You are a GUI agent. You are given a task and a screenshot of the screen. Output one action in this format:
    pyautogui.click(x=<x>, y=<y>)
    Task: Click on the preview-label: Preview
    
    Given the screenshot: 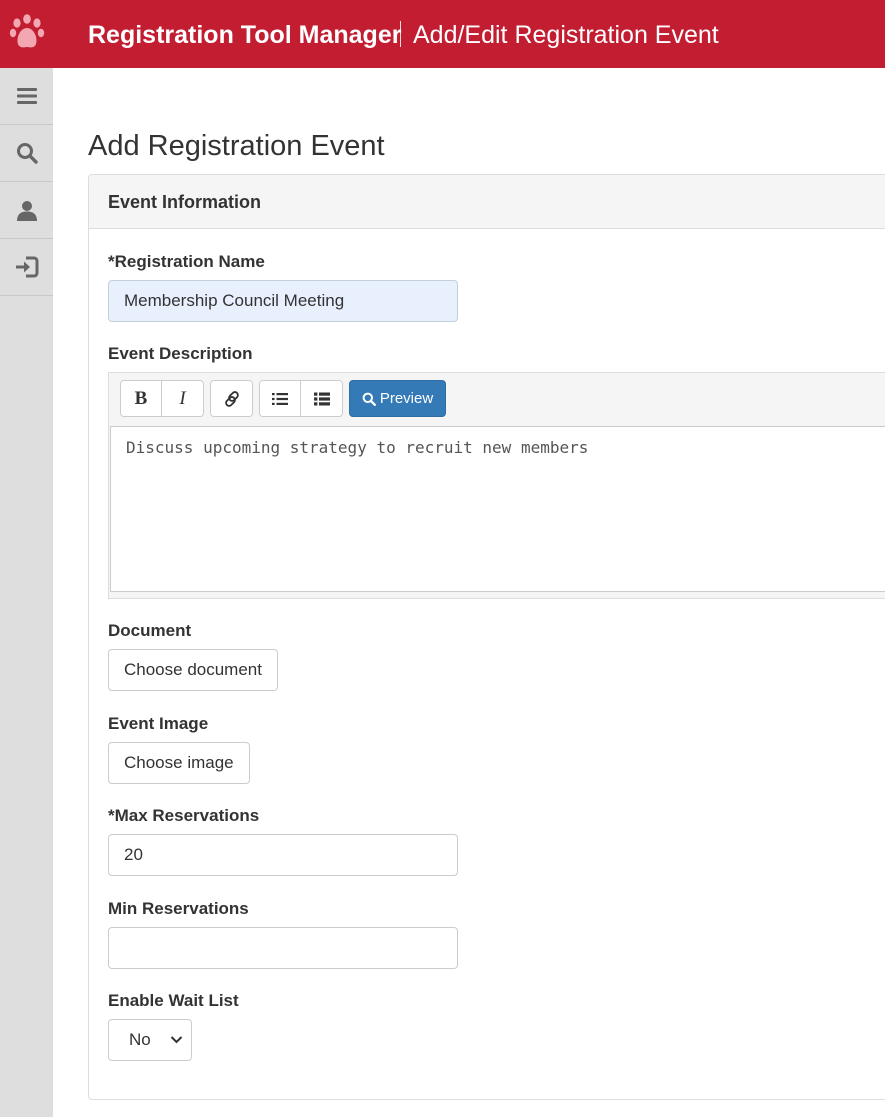 What is the action you would take?
    pyautogui.click(x=406, y=398)
    